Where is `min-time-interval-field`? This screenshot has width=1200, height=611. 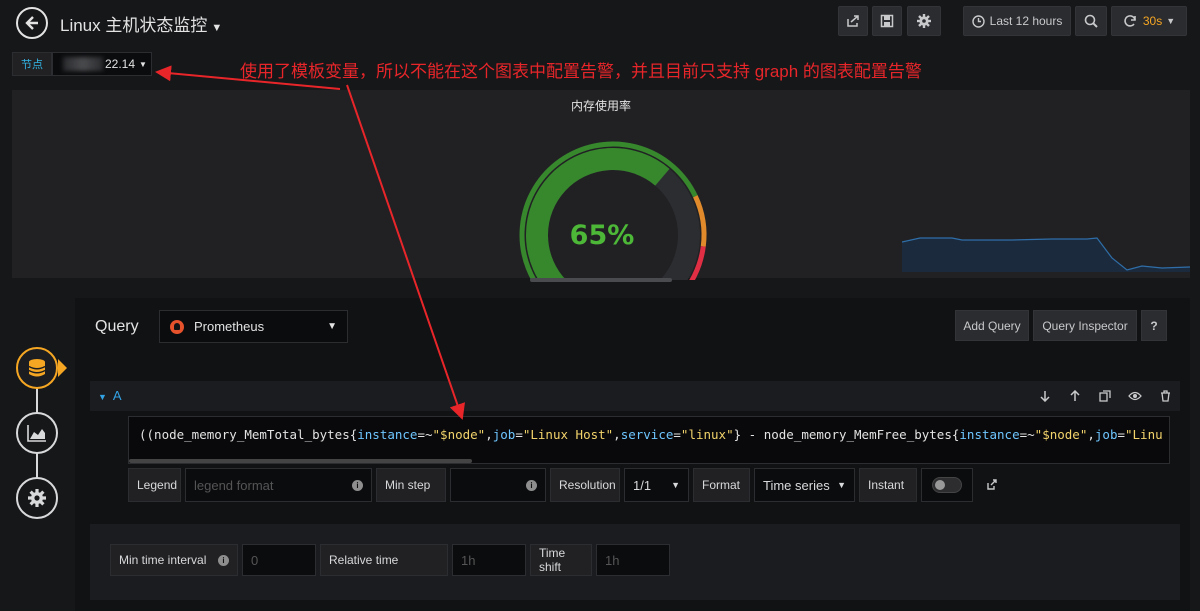
min-time-interval-field is located at coordinates (279, 560).